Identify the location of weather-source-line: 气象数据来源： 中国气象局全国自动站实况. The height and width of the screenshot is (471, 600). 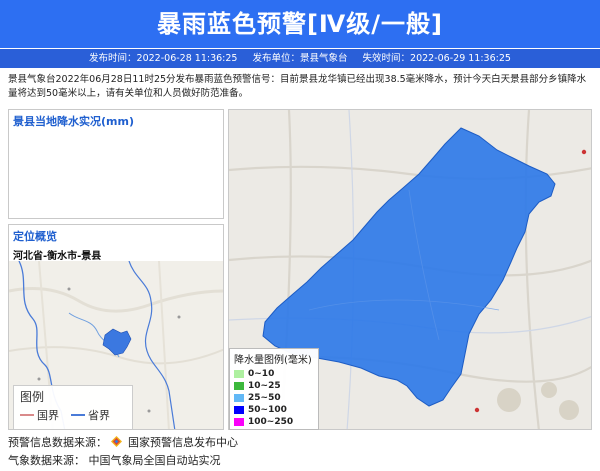
(114, 460).